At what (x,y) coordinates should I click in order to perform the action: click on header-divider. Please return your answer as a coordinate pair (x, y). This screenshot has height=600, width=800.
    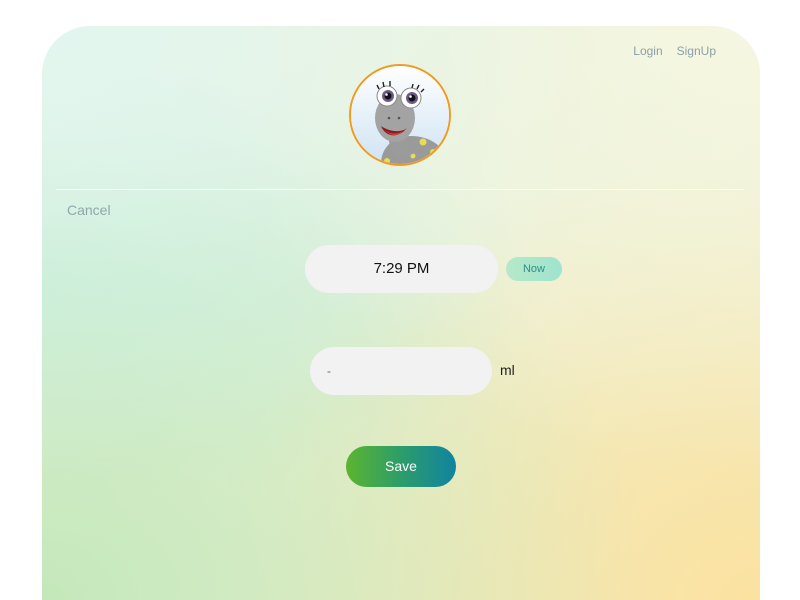
    Looking at the image, I should click on (400, 189).